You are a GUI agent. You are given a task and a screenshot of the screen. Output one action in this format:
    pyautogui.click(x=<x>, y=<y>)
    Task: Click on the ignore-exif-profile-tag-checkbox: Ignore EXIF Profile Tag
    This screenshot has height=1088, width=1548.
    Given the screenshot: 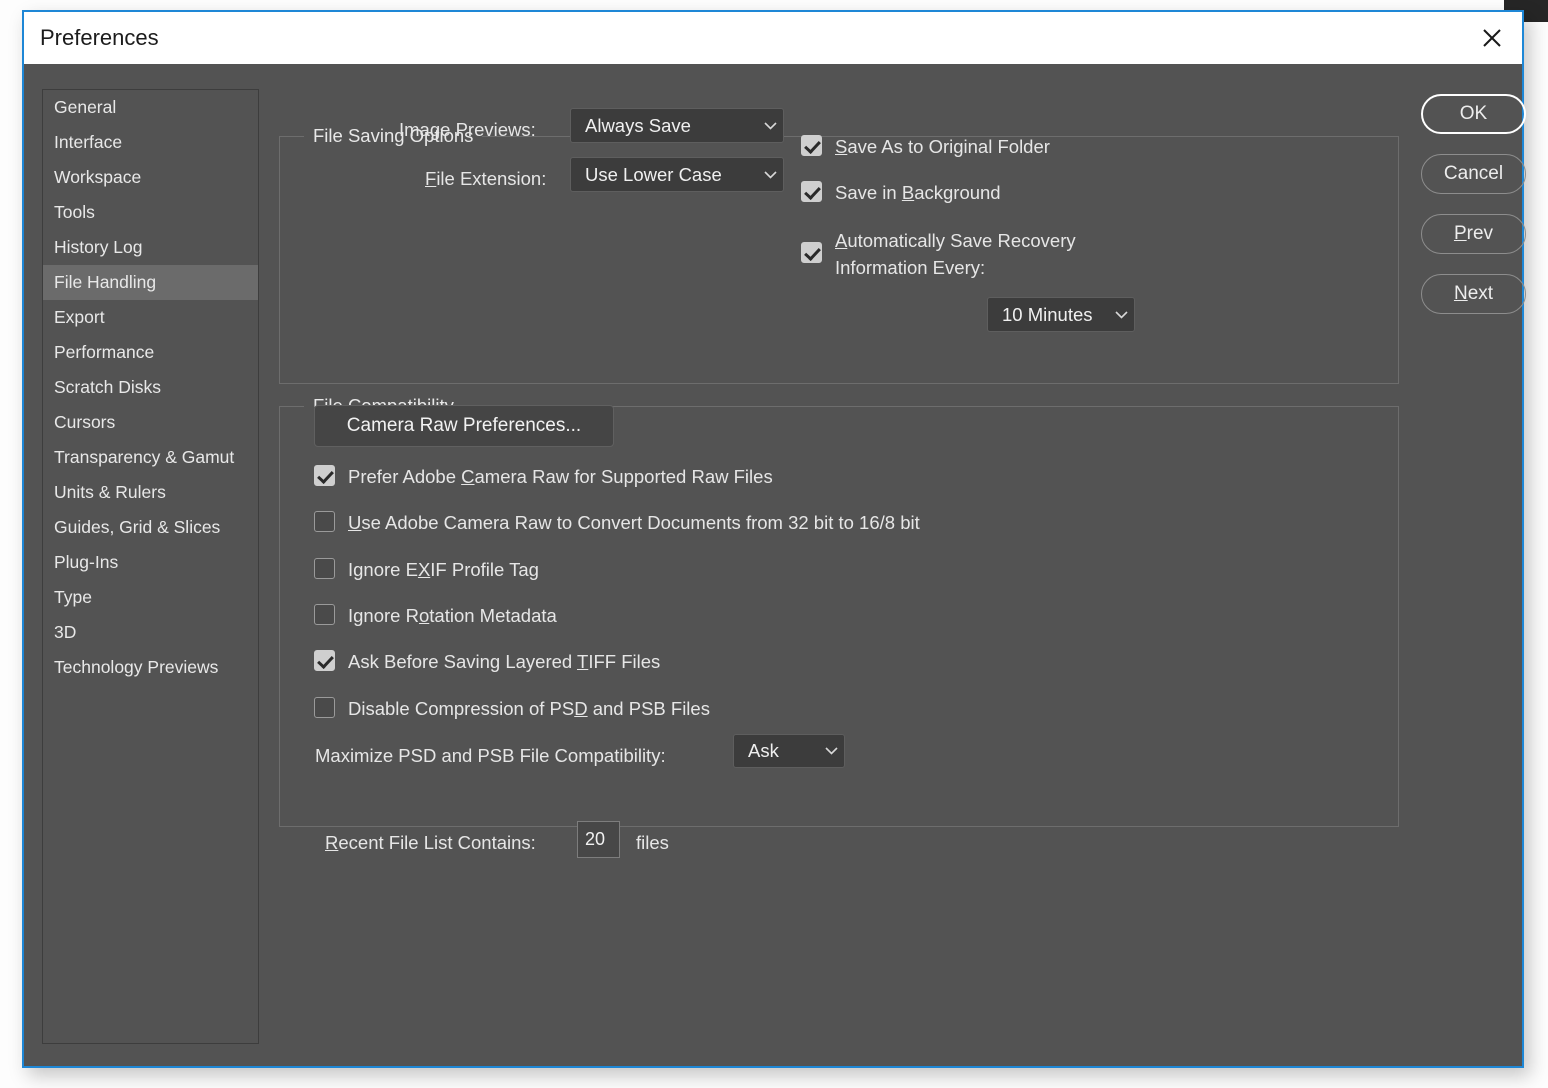 What is the action you would take?
    pyautogui.click(x=426, y=569)
    